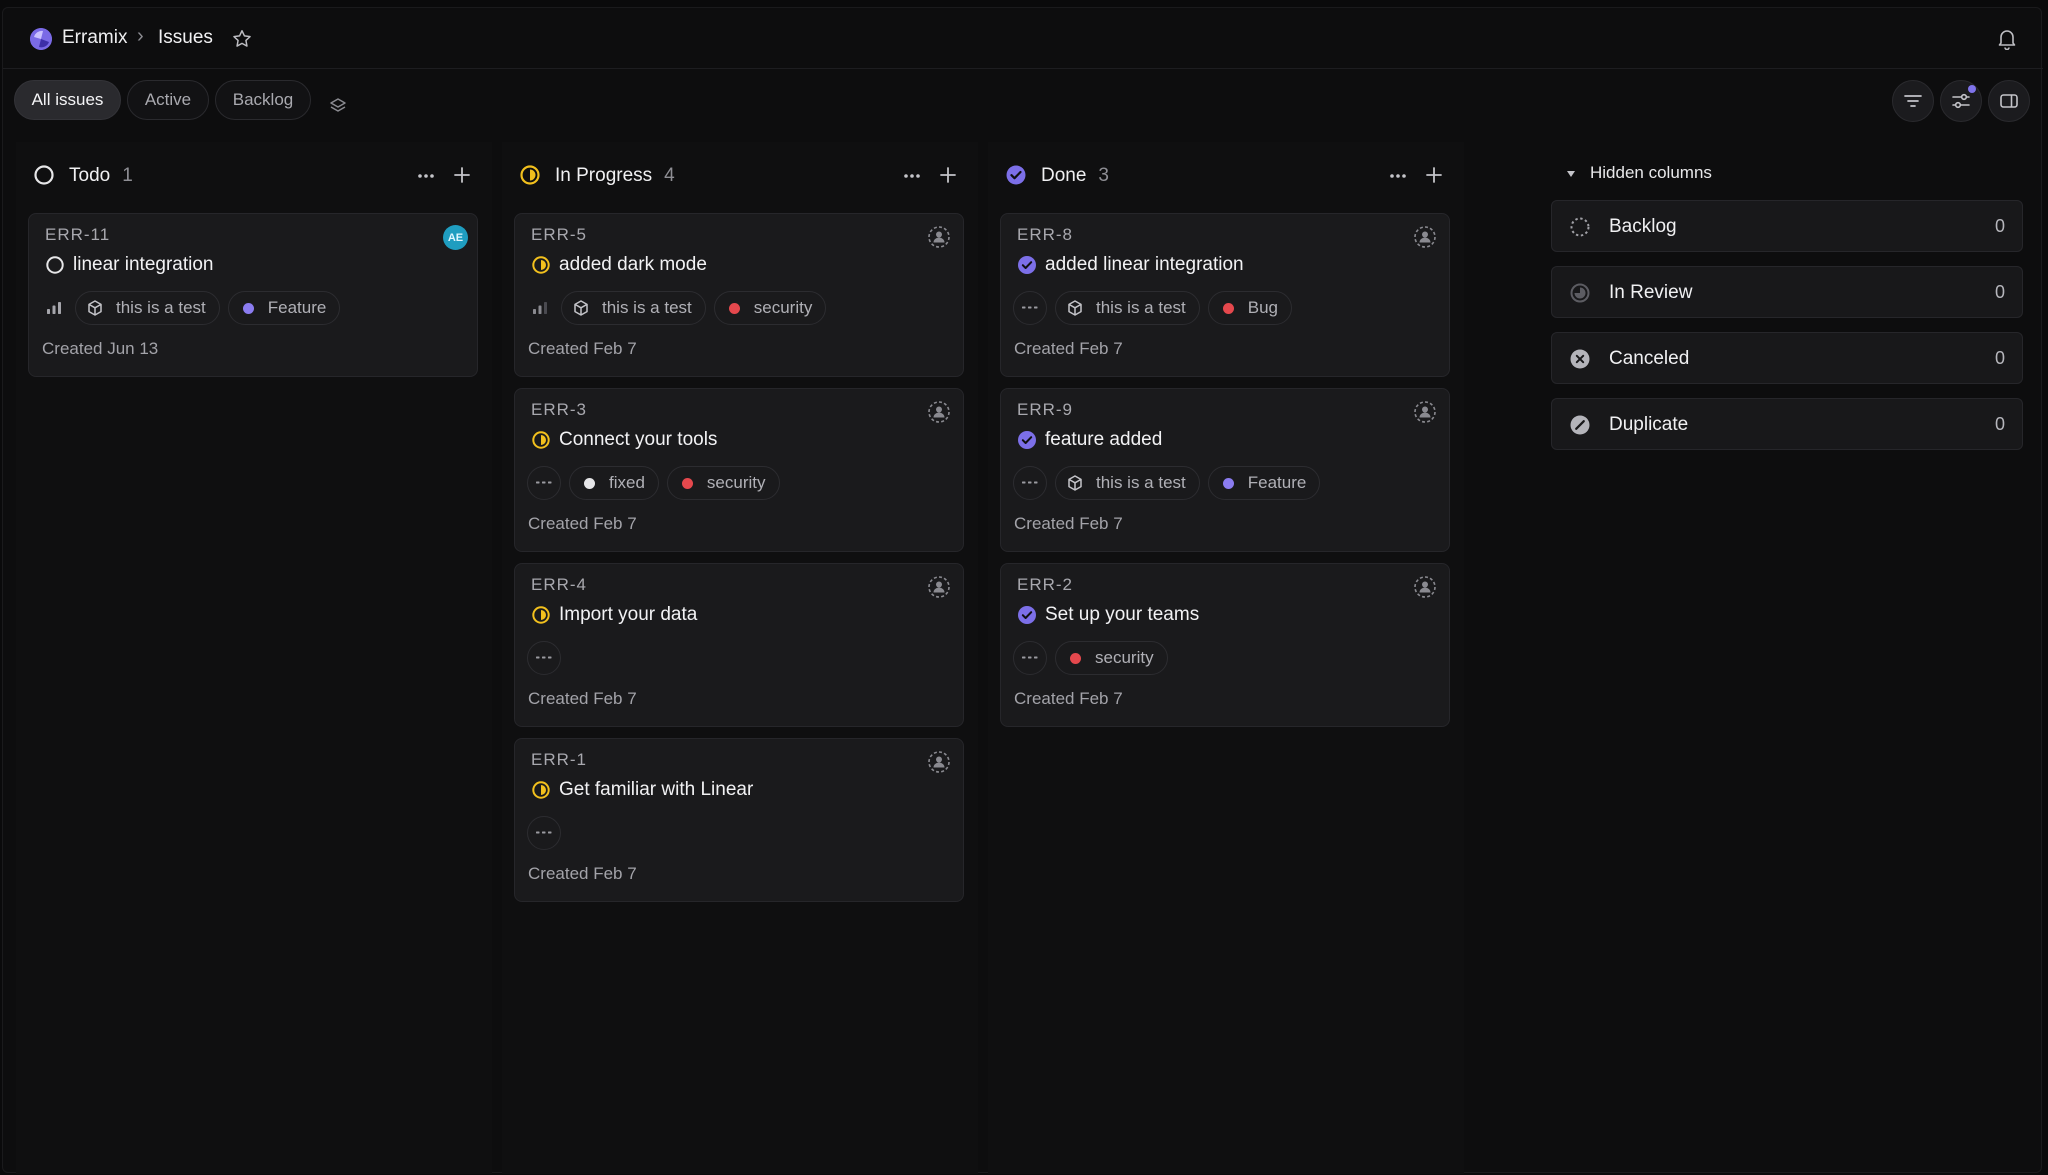 The image size is (2048, 1175). Describe the element at coordinates (1649, 358) in the screenshot. I see `hidden-column-label: Canceled` at that location.